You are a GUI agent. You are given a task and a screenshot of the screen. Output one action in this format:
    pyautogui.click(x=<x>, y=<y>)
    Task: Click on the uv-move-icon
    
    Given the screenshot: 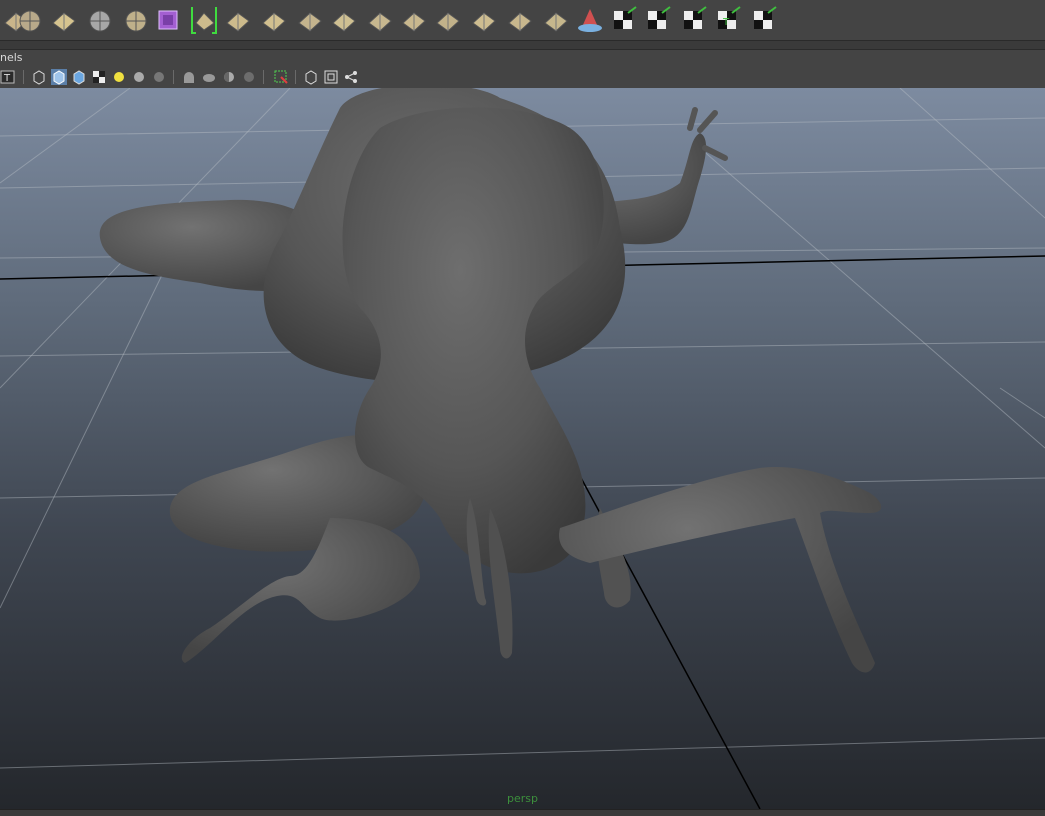 What is the action you would take?
    pyautogui.click(x=64, y=20)
    